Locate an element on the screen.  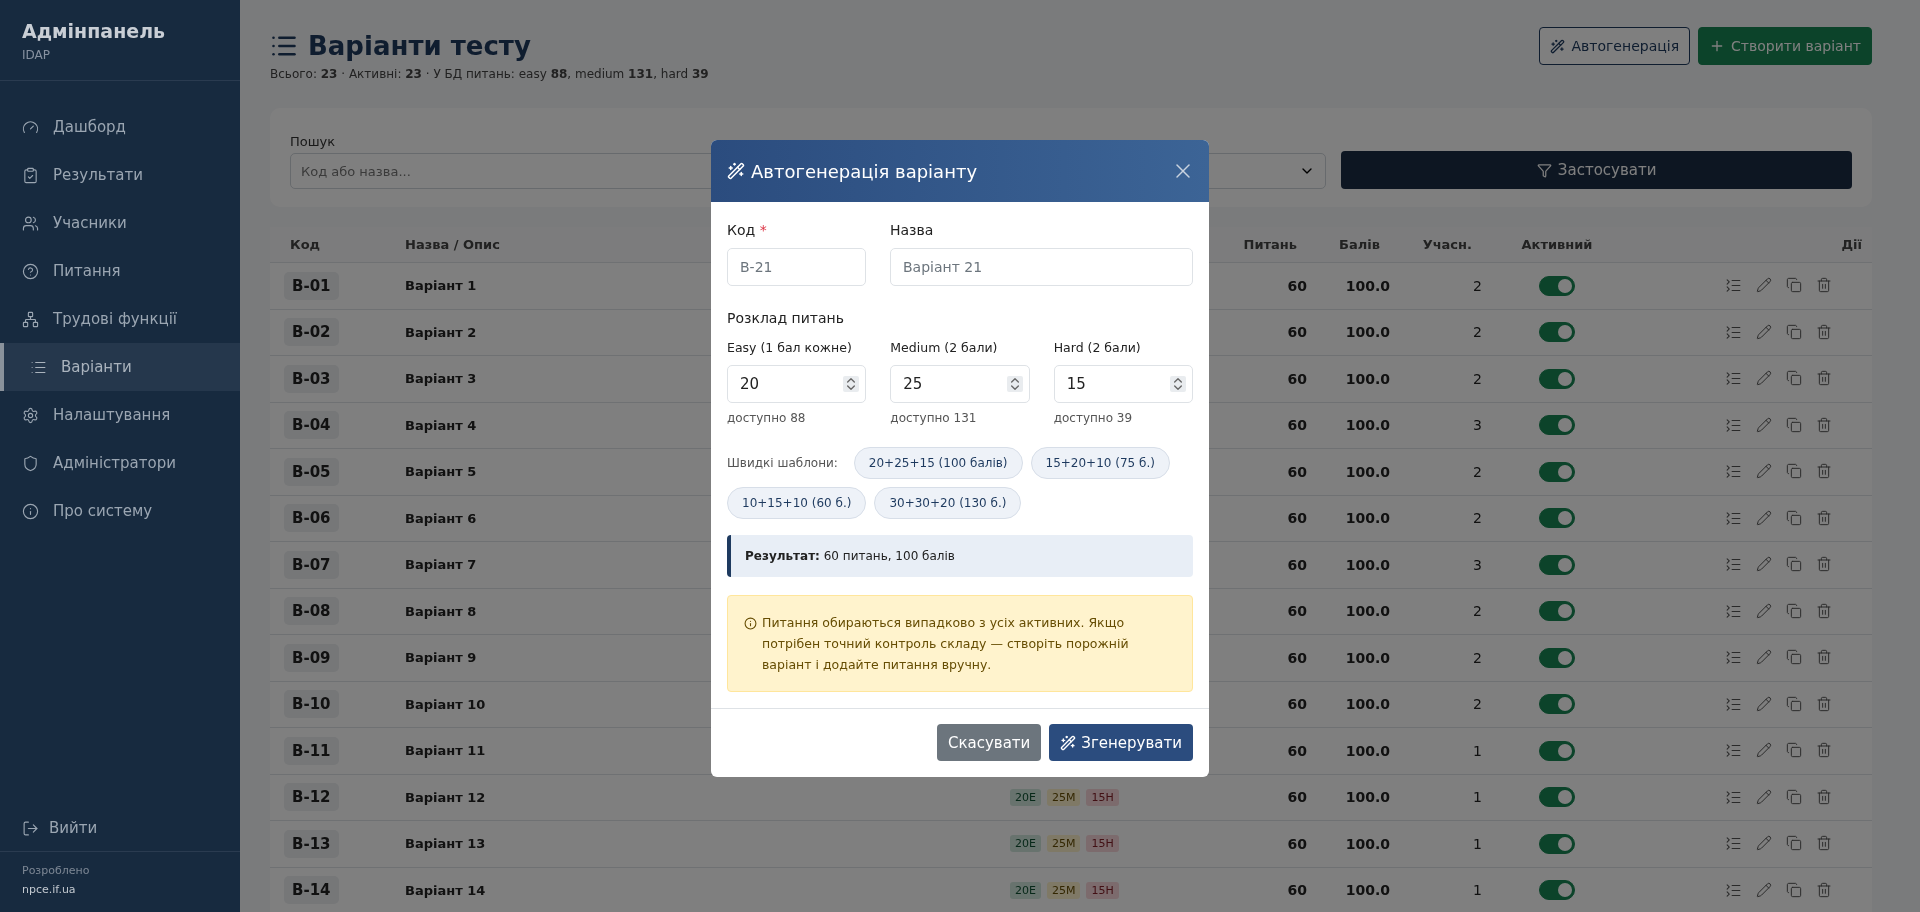
template-chip: 20+25+15 (100 балів) is located at coordinates (938, 463).